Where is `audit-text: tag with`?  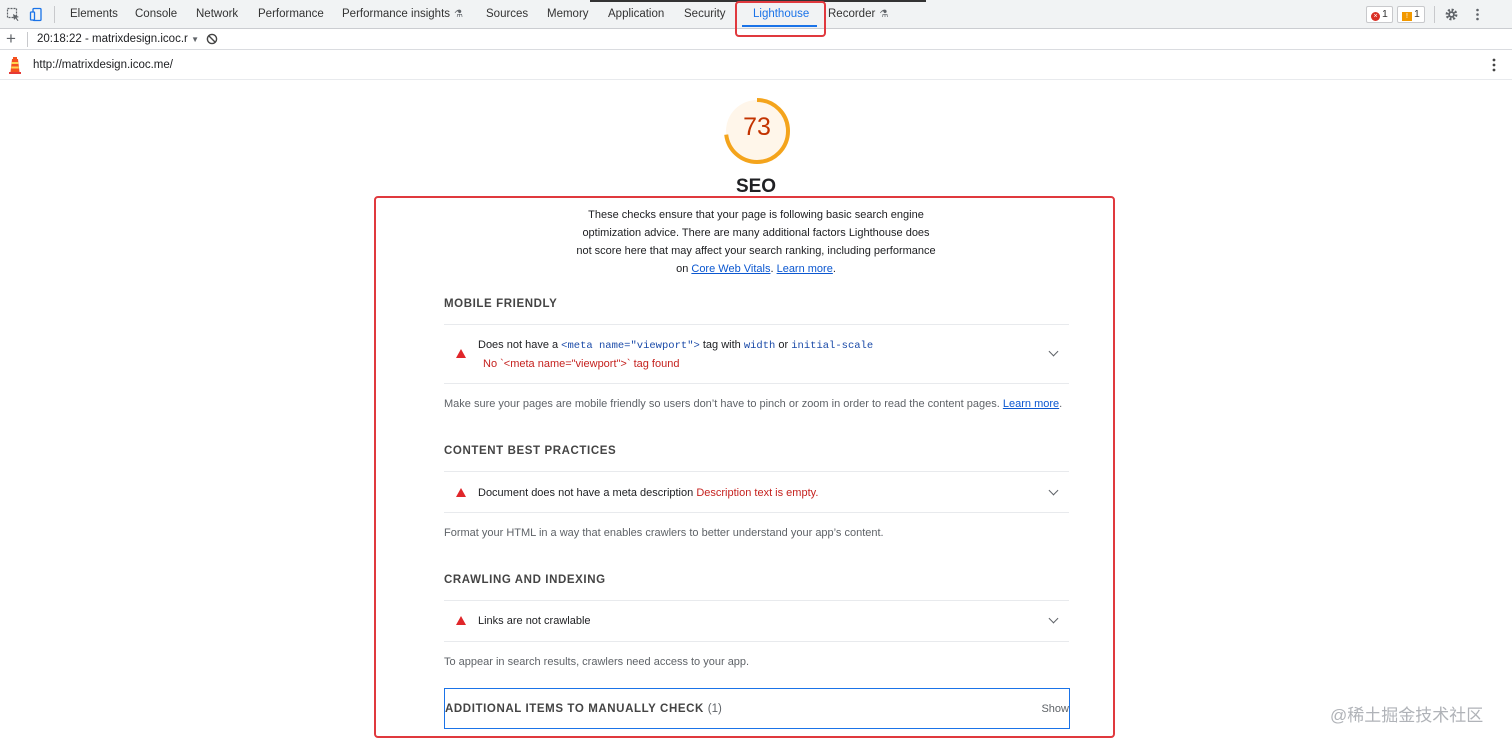 audit-text: tag with is located at coordinates (721, 345).